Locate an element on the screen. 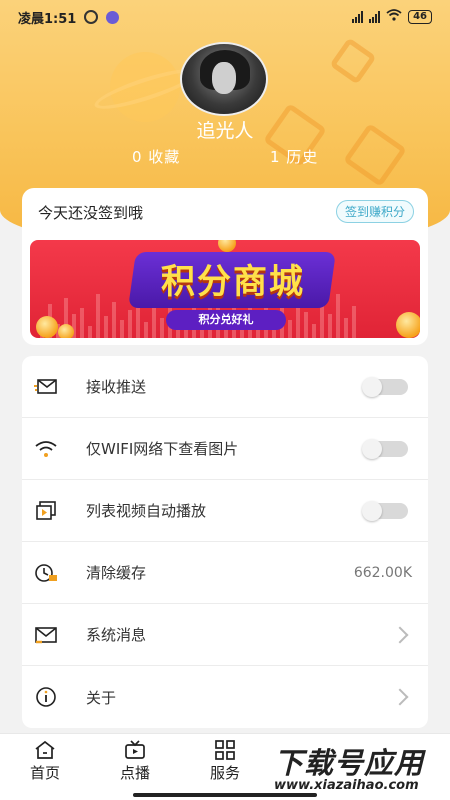 The width and height of the screenshot is (450, 800). avatar-face is located at coordinates (224, 78).